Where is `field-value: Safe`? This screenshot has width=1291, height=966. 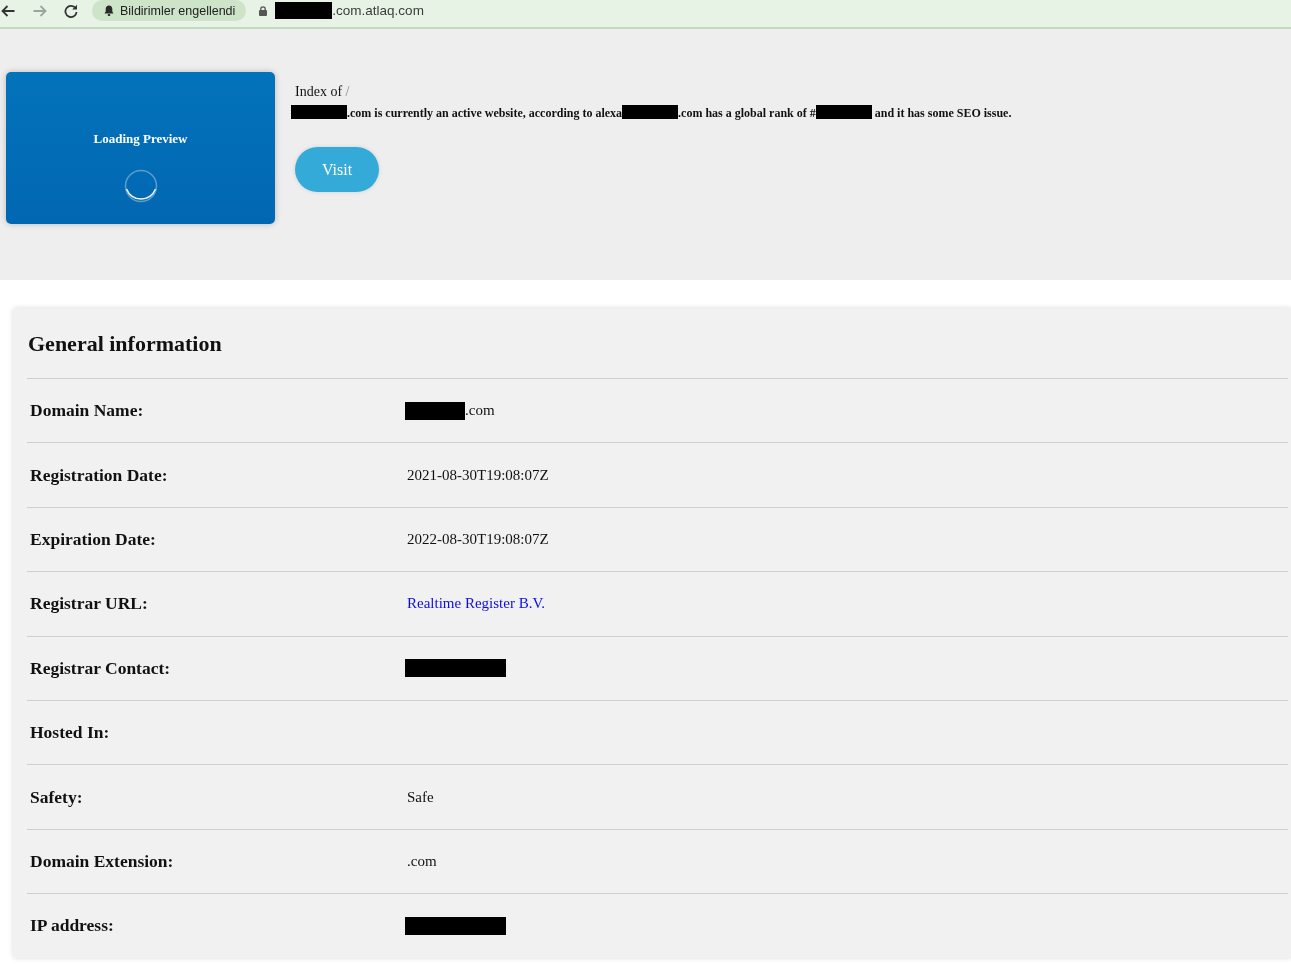 field-value: Safe is located at coordinates (420, 797).